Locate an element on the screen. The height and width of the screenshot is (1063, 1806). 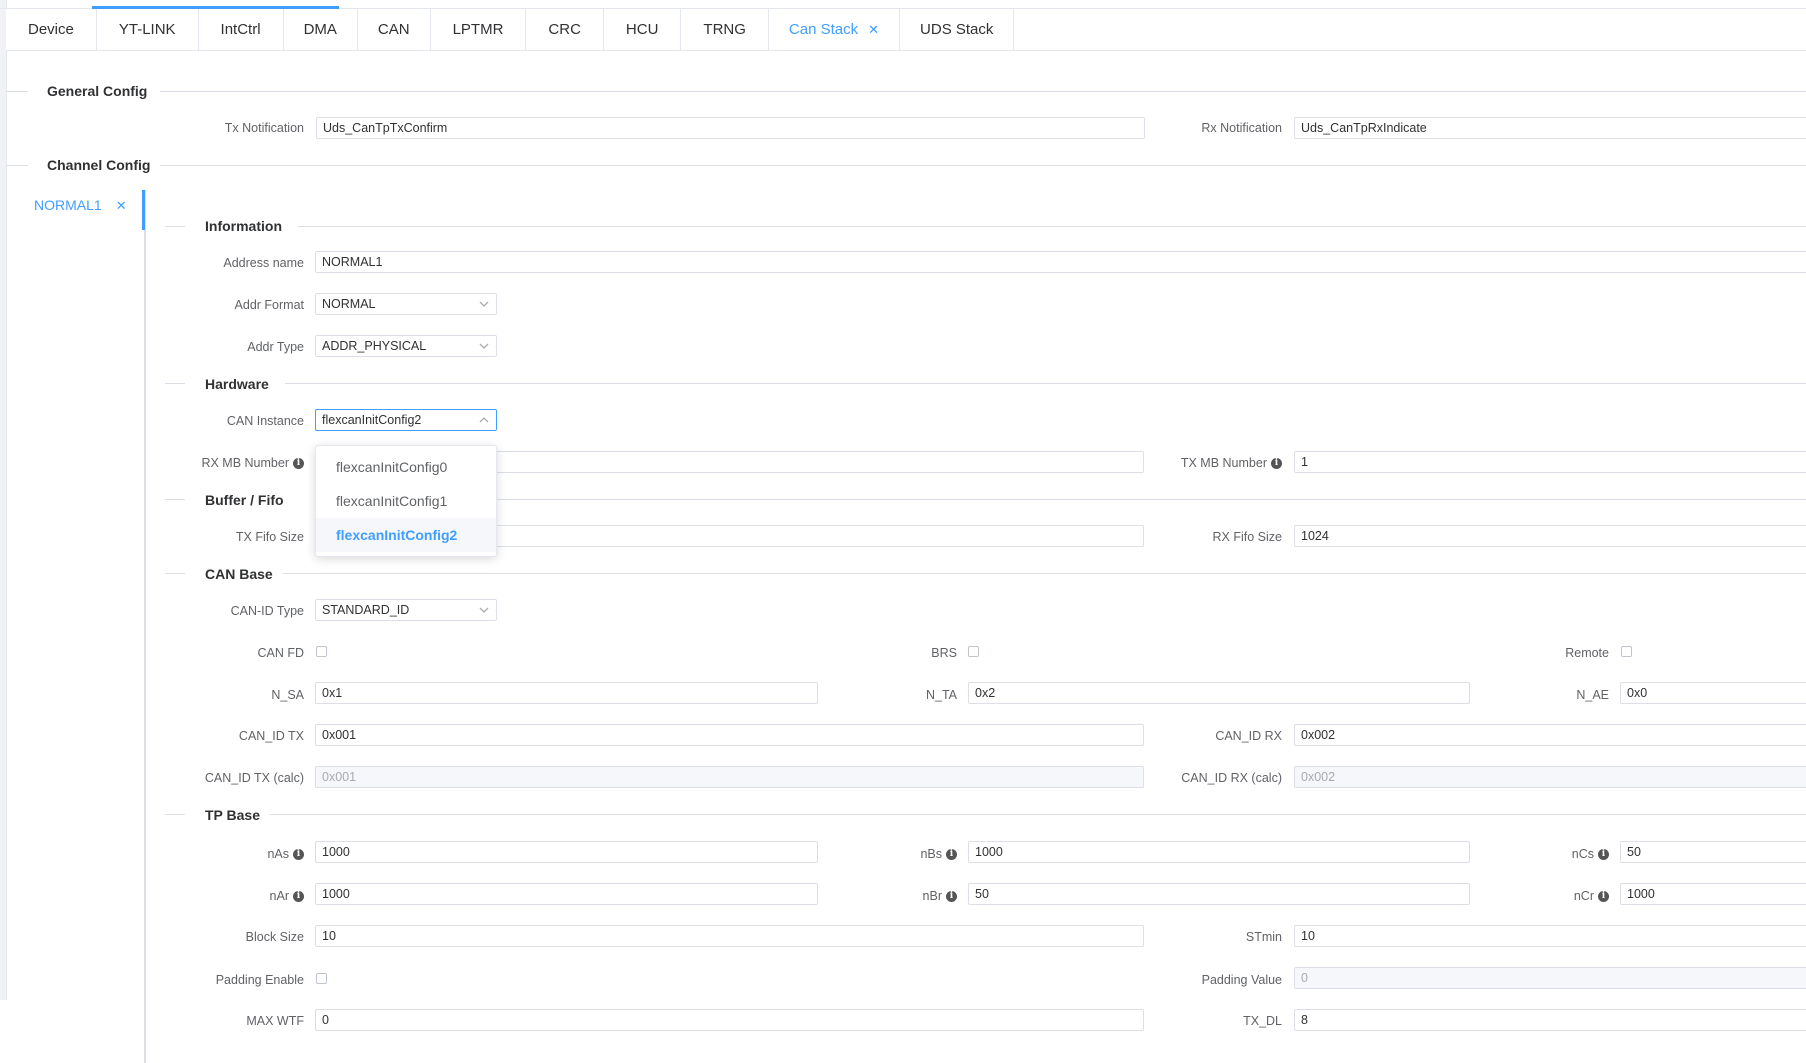
can-base-title: CAN Base is located at coordinates (239, 574).